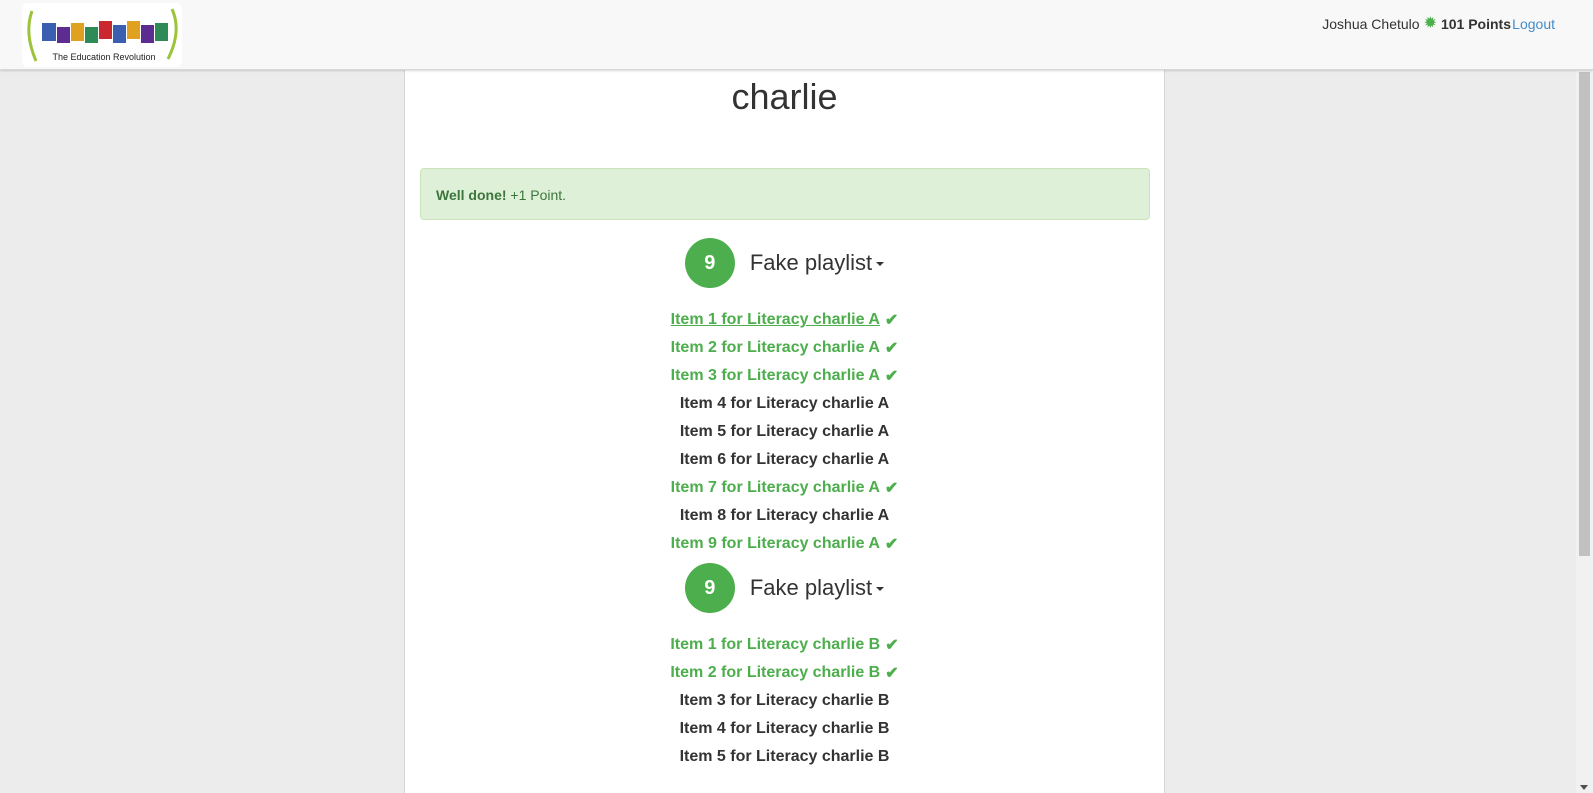 Image resolution: width=1593 pixels, height=793 pixels. I want to click on points-count: 101 Points, so click(1475, 24).